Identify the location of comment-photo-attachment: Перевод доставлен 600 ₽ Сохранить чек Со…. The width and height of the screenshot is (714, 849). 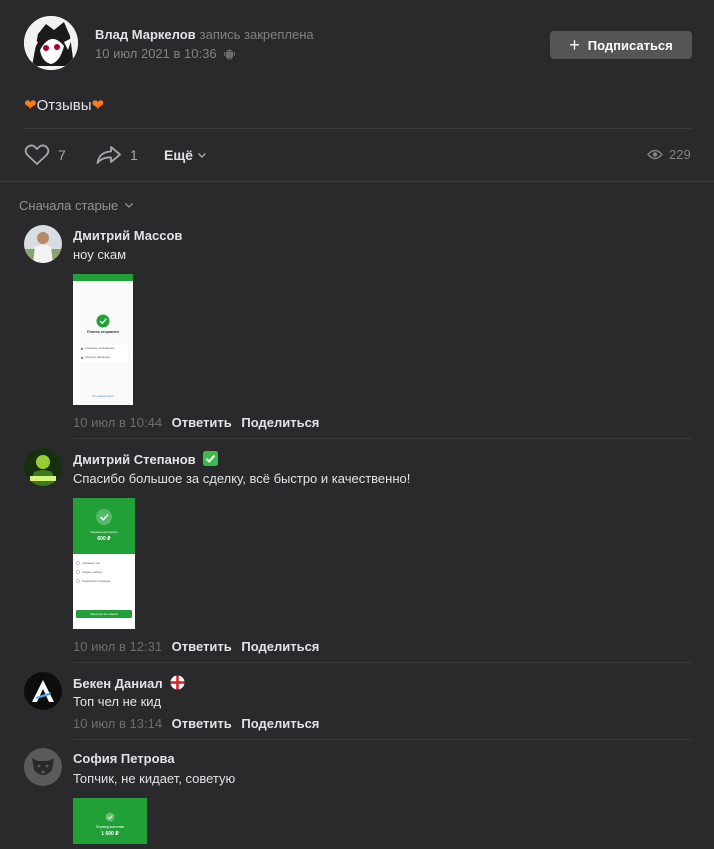
(104, 563).